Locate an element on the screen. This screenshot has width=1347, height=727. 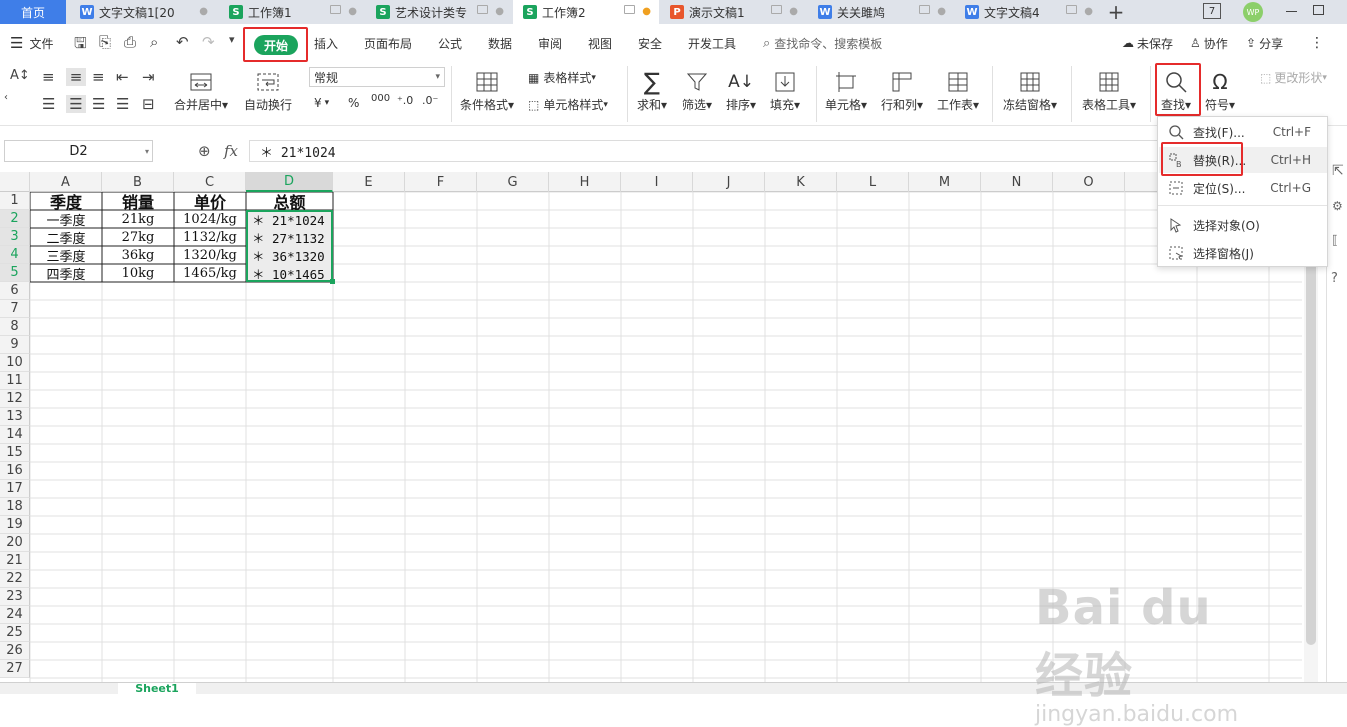
align-middle-icon: ≡ is located at coordinates (76, 77).